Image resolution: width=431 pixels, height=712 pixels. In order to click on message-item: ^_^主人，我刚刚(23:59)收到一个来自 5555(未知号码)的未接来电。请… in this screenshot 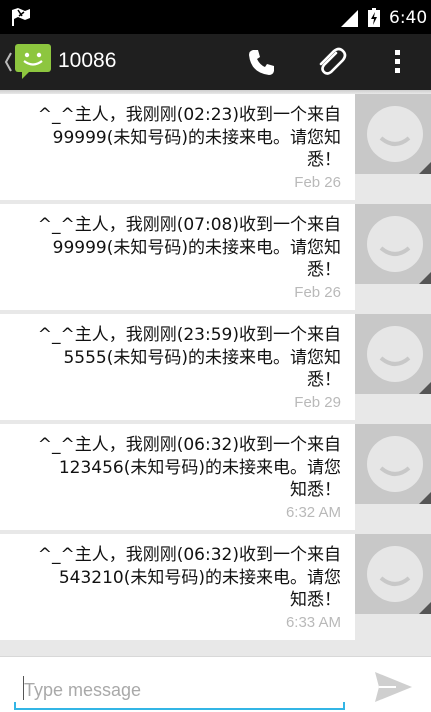, I will do `click(215, 367)`.